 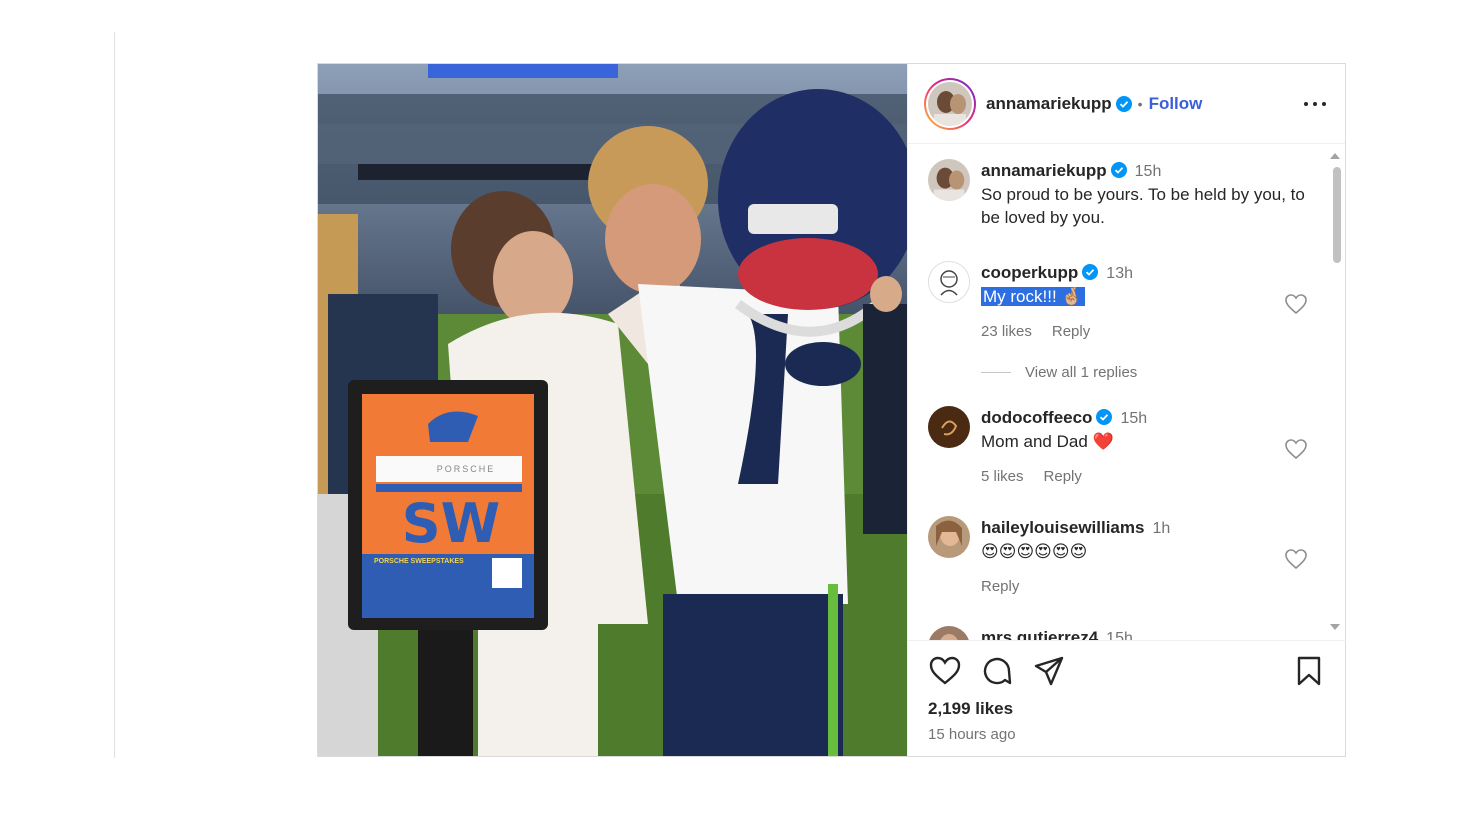 What do you see at coordinates (114, 395) in the screenshot?
I see `page-divider` at bounding box center [114, 395].